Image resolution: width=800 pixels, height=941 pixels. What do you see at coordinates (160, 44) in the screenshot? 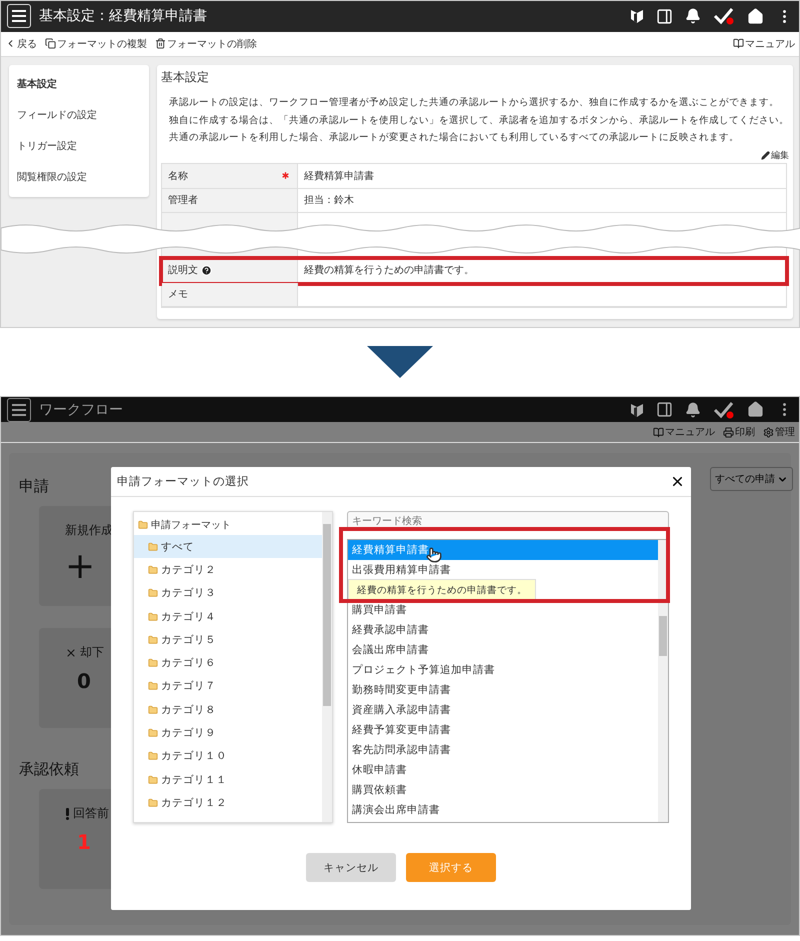
I see `trash-icon` at bounding box center [160, 44].